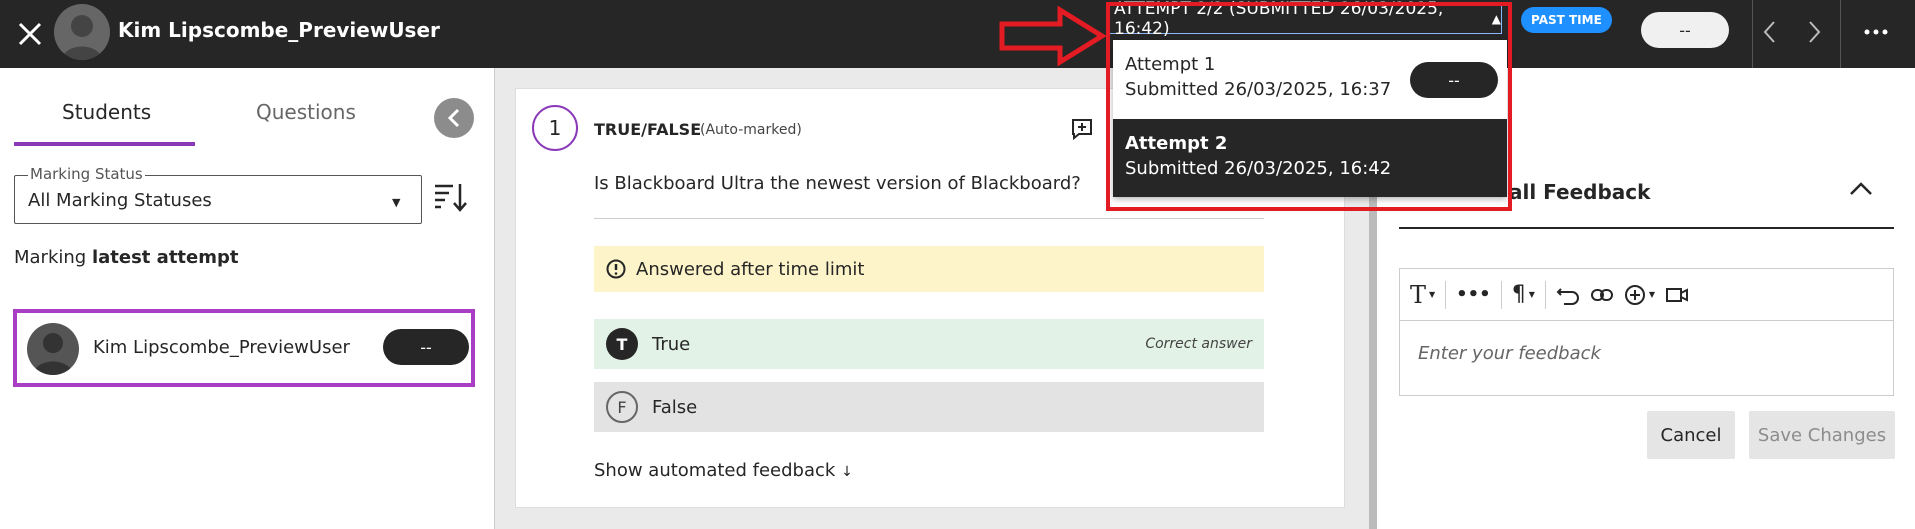  I want to click on record-video-button, so click(1677, 295).